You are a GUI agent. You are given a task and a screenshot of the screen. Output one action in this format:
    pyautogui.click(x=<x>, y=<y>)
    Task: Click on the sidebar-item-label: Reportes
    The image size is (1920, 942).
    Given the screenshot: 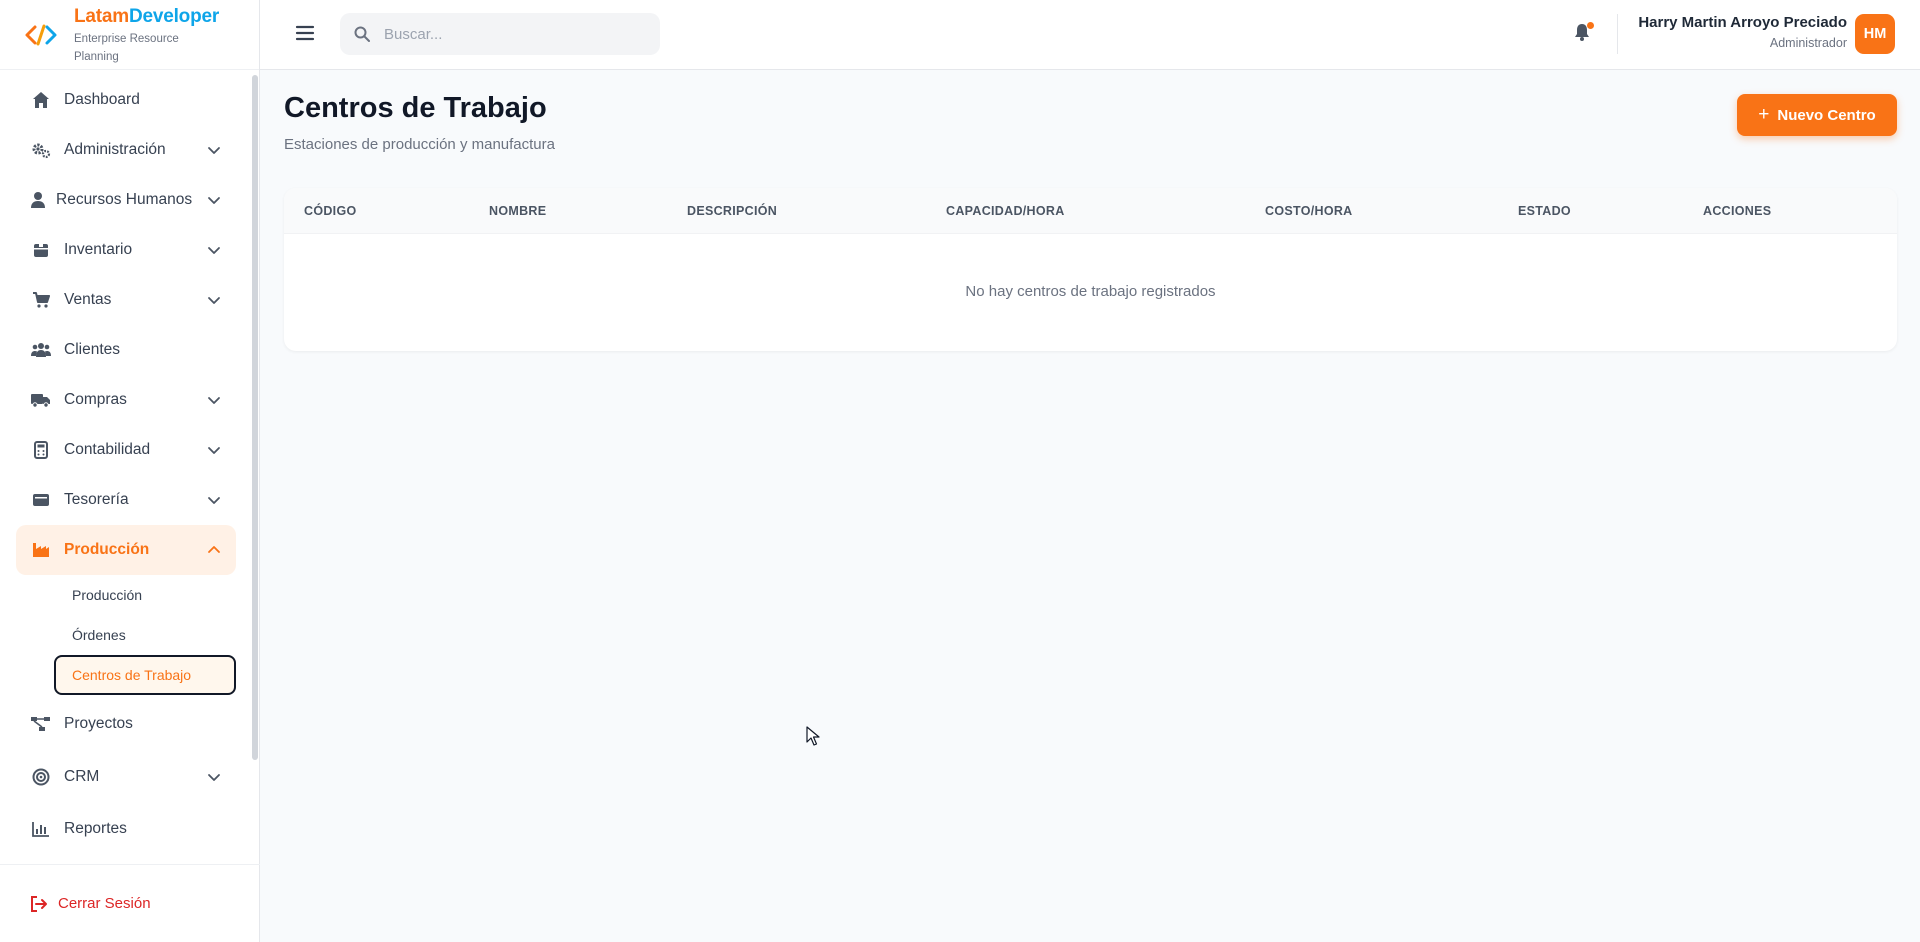 What is the action you would take?
    pyautogui.click(x=95, y=828)
    